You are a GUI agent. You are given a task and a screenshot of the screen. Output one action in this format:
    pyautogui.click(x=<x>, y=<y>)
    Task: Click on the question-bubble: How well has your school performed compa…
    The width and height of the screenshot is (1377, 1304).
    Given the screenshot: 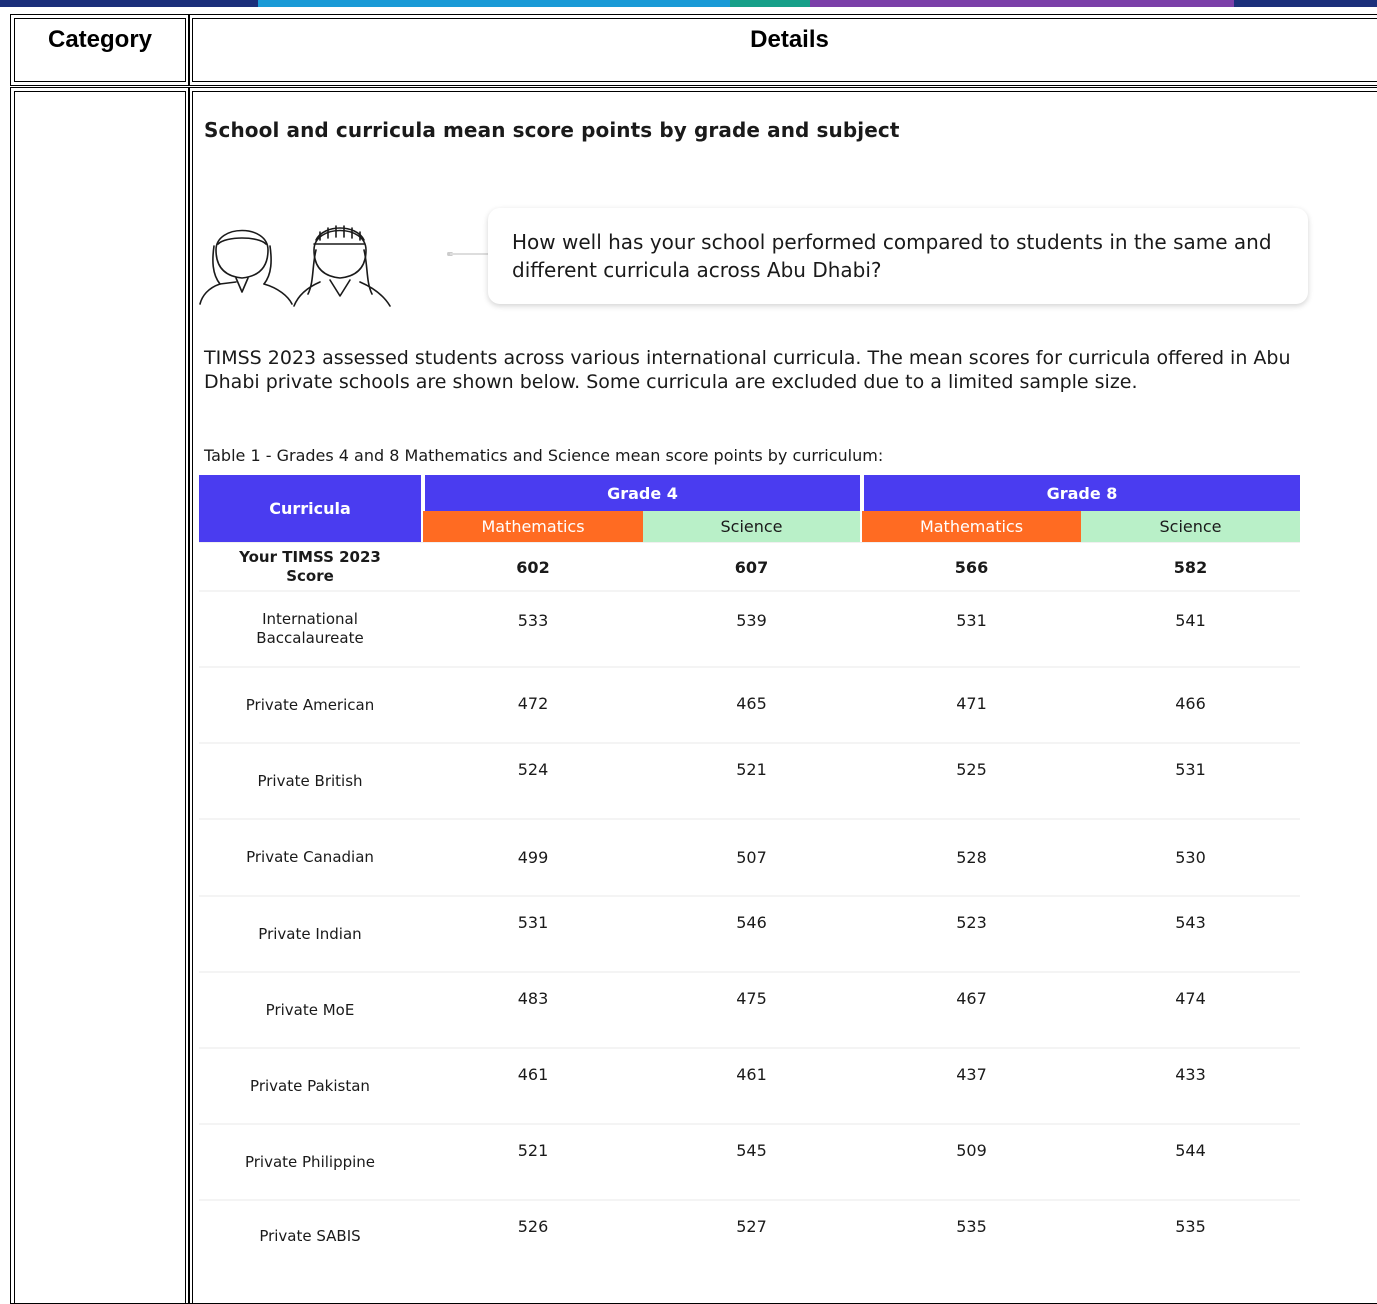 What is the action you would take?
    pyautogui.click(x=898, y=256)
    